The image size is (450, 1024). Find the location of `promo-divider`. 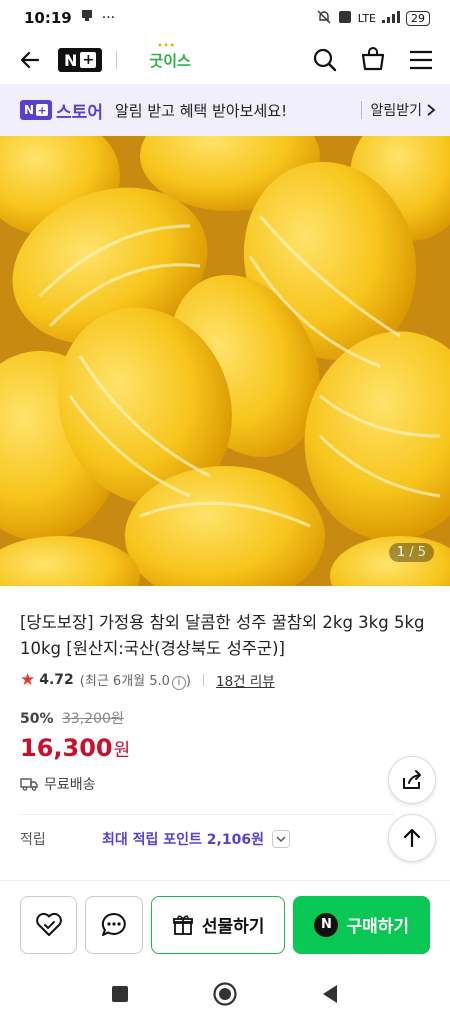

promo-divider is located at coordinates (362, 110).